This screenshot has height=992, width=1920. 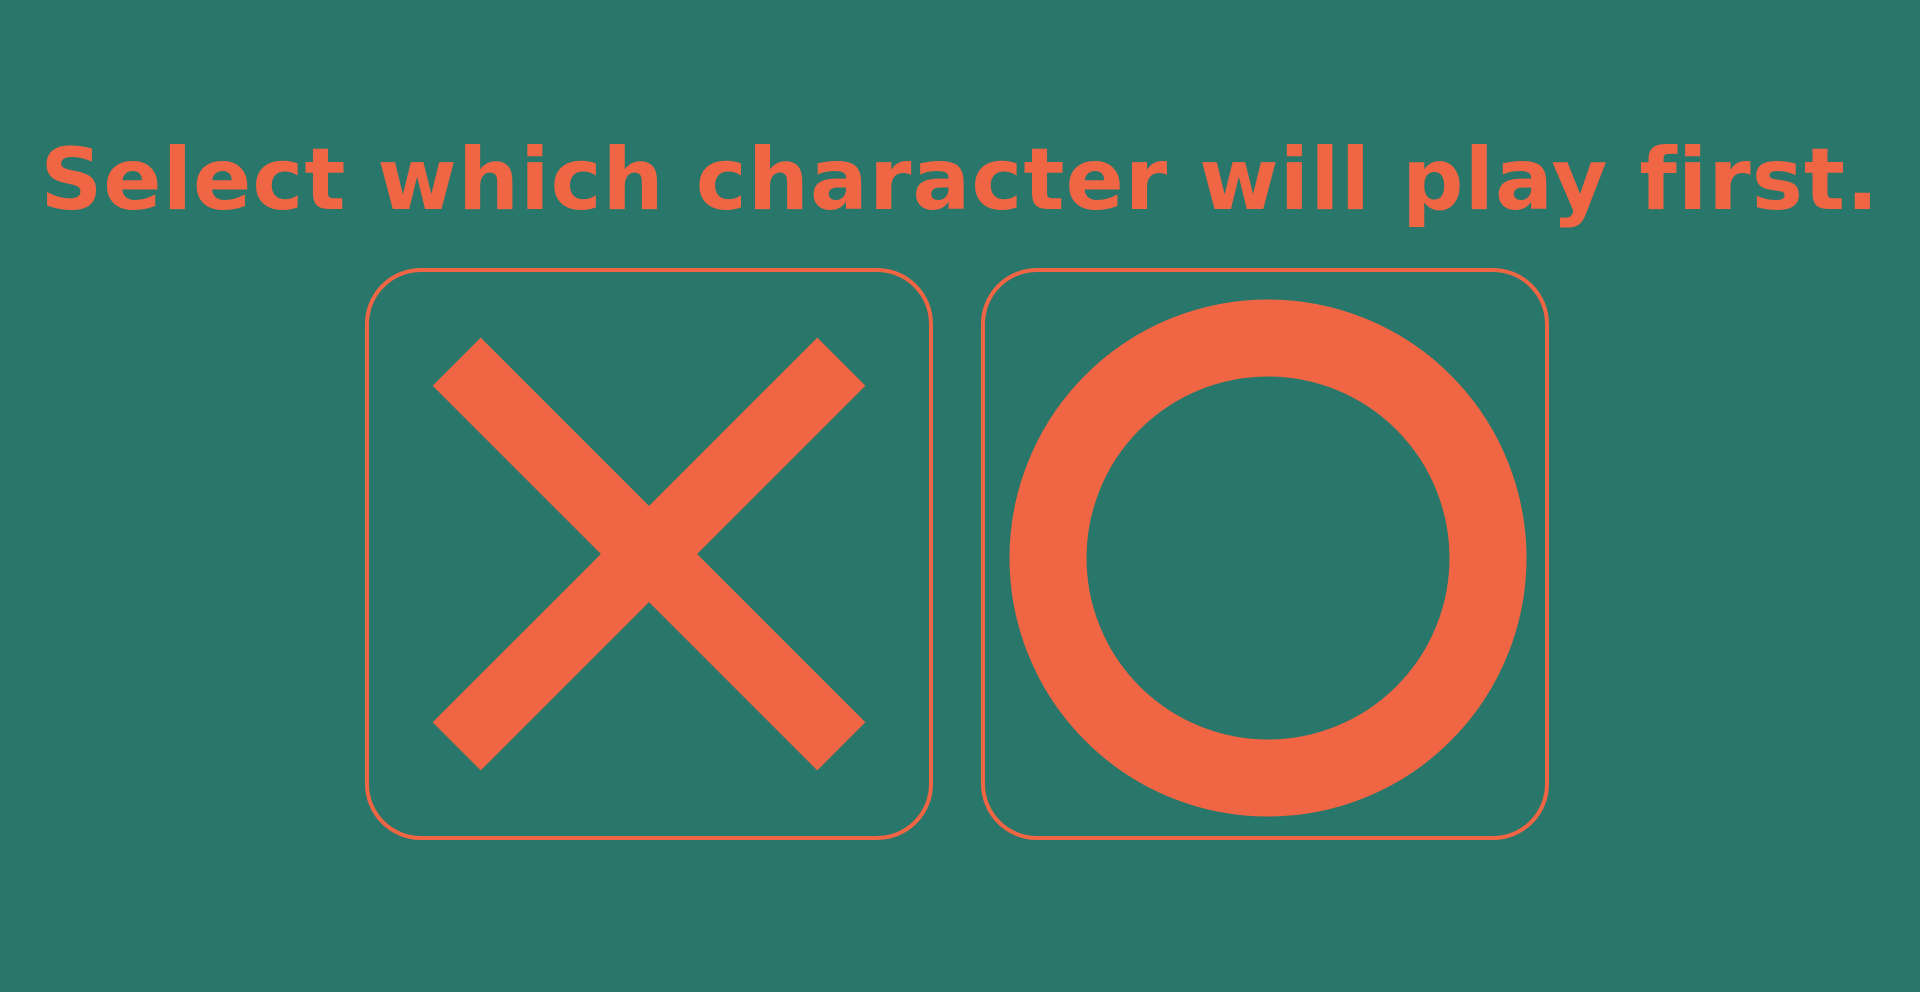 What do you see at coordinates (960, 180) in the screenshot?
I see `prompt-heading: Select which character will play first.` at bounding box center [960, 180].